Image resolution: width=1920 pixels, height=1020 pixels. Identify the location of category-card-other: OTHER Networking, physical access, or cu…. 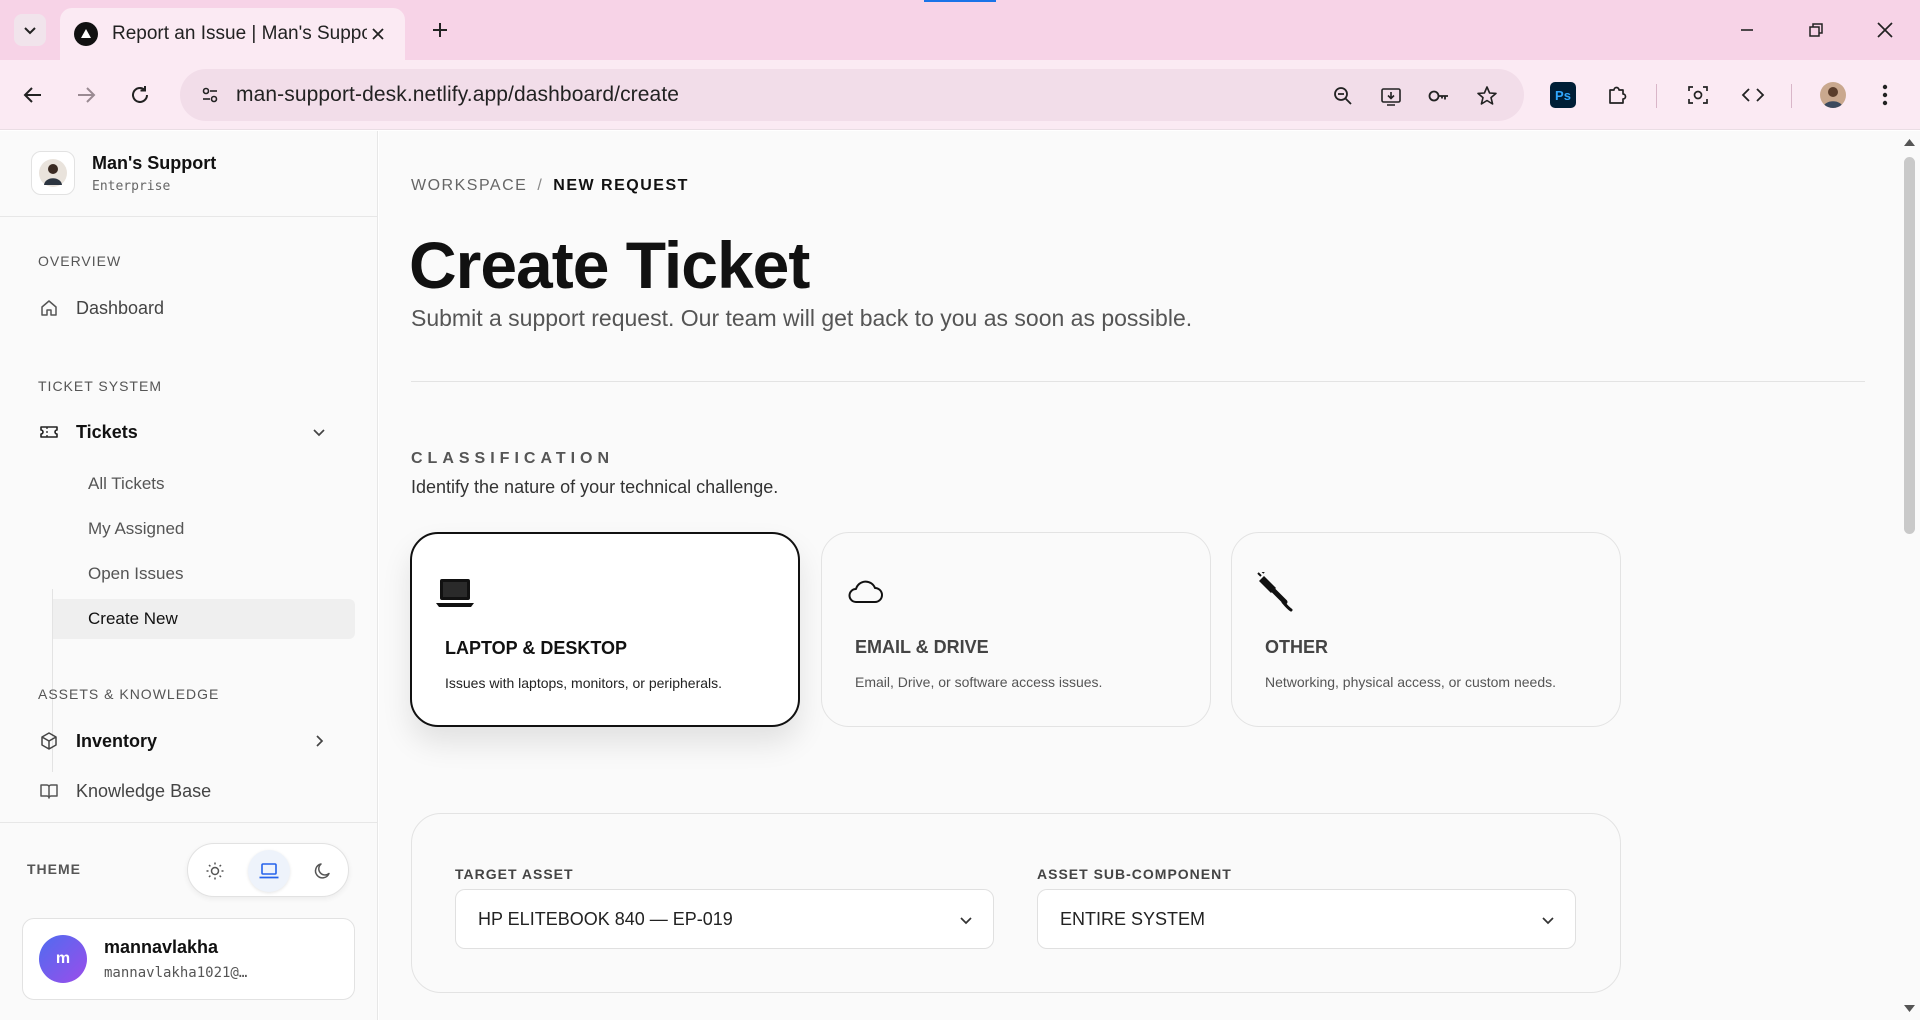
(1426, 629).